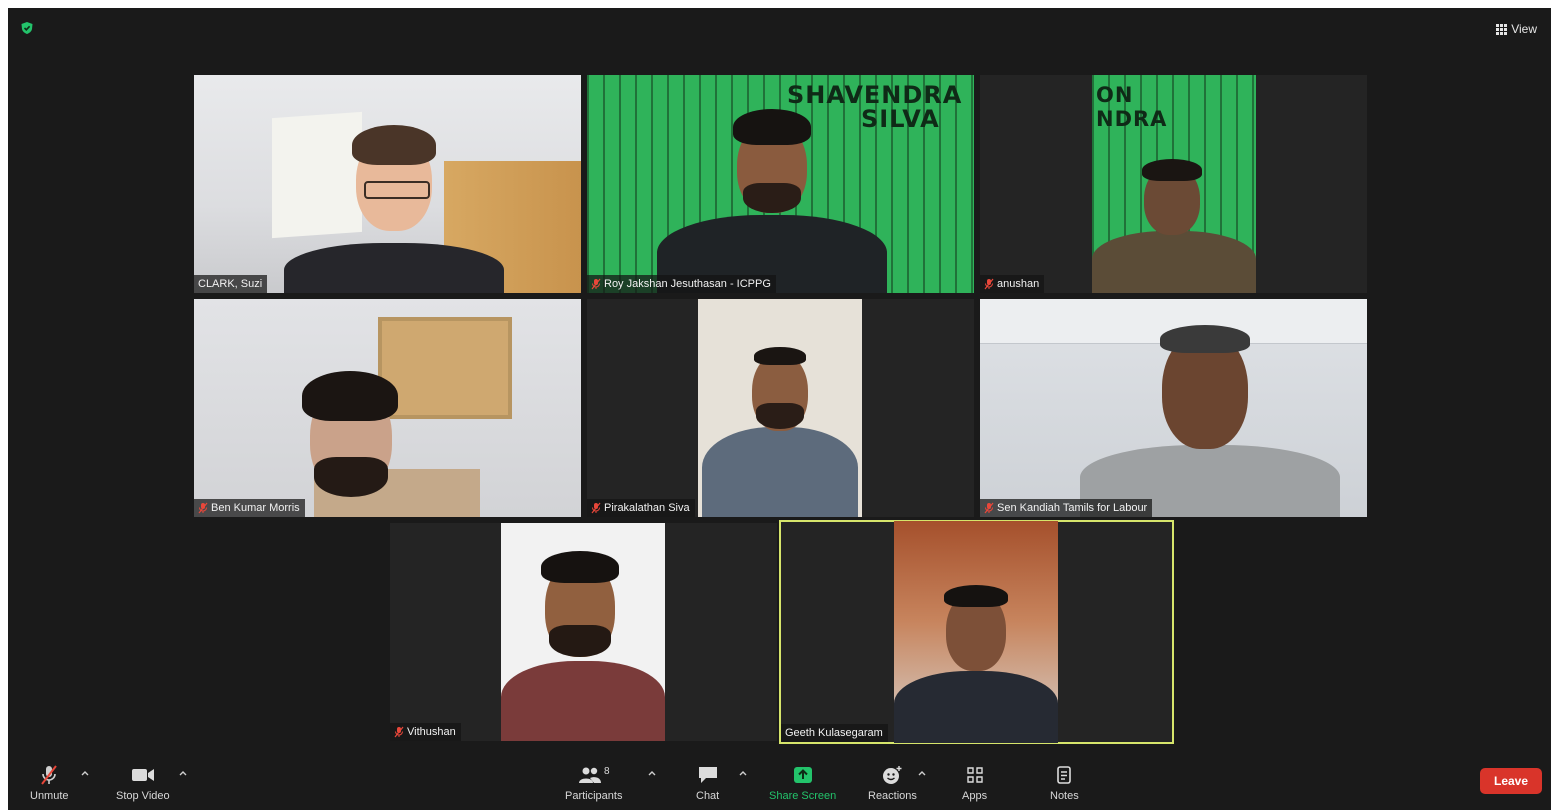 Image resolution: width=1551 pixels, height=810 pixels. What do you see at coordinates (589, 775) in the screenshot?
I see `participants-icon` at bounding box center [589, 775].